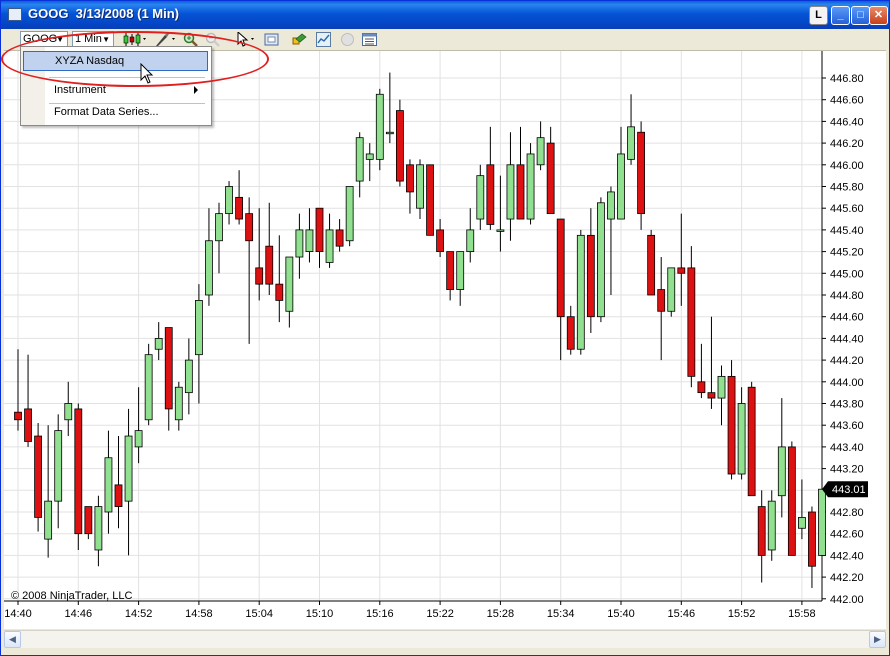  I want to click on y-tick-label: 444.60, so click(847, 318).